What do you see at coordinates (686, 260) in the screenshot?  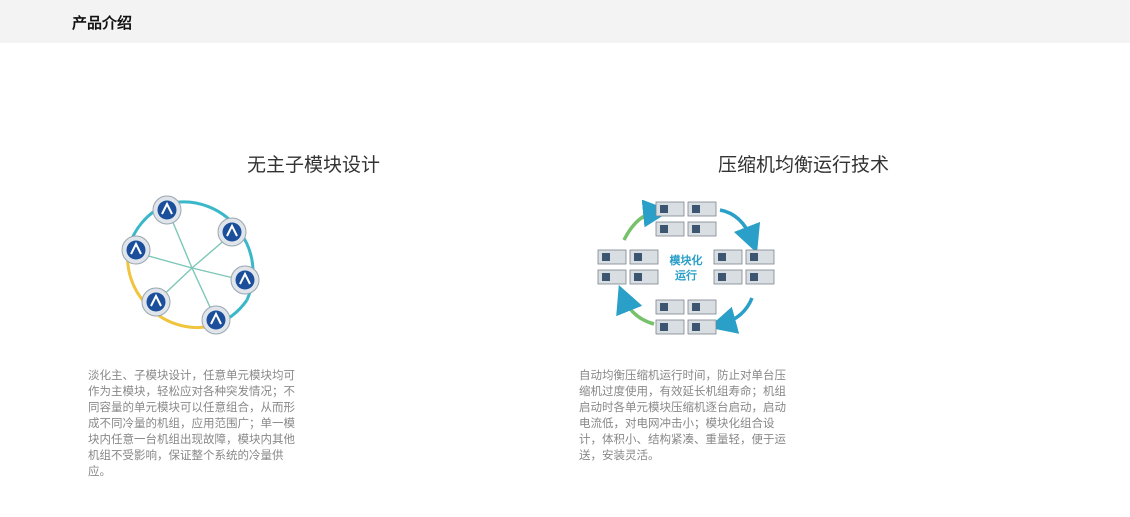 I see `center-label-line1: 模块化` at bounding box center [686, 260].